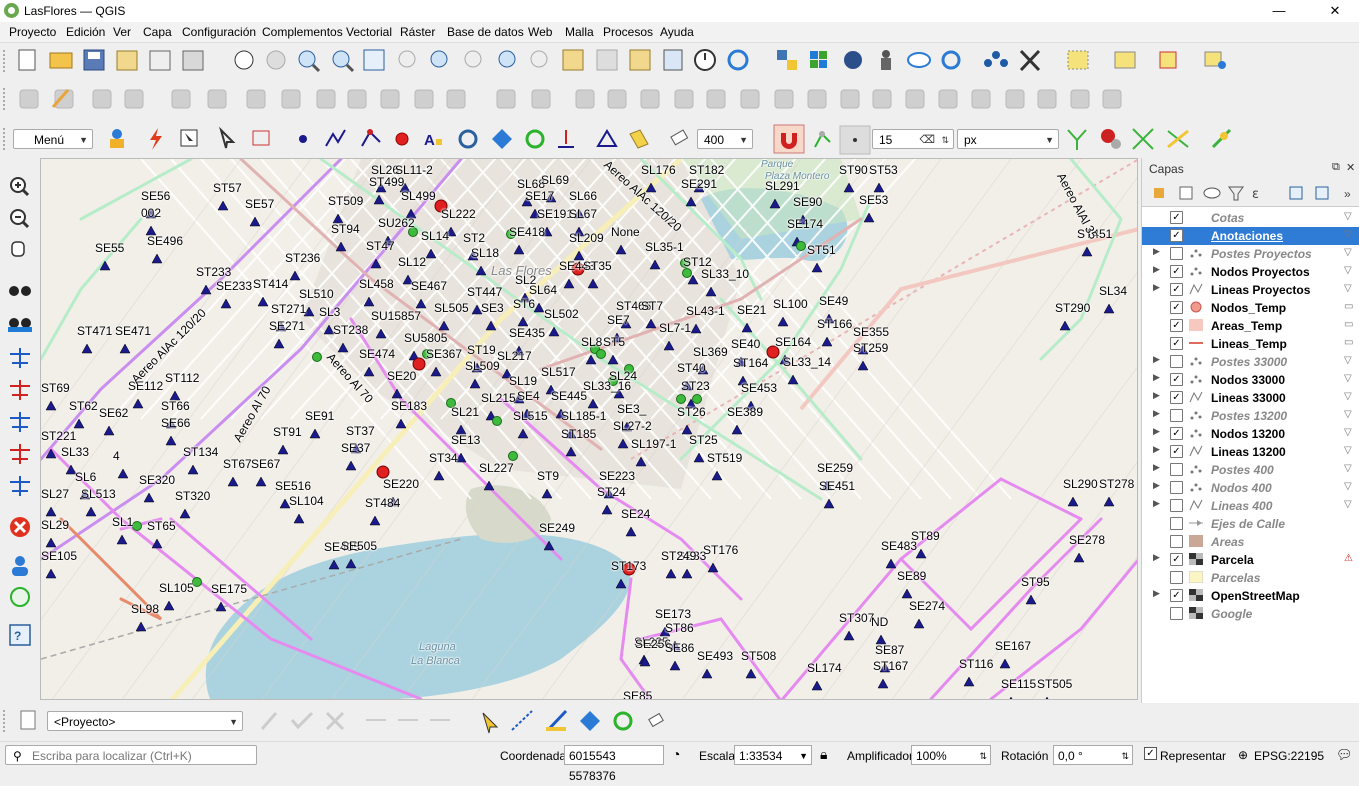 This screenshot has height=786, width=1359. Describe the element at coordinates (20, 291) in the screenshot. I see `binoculars-icon` at that location.